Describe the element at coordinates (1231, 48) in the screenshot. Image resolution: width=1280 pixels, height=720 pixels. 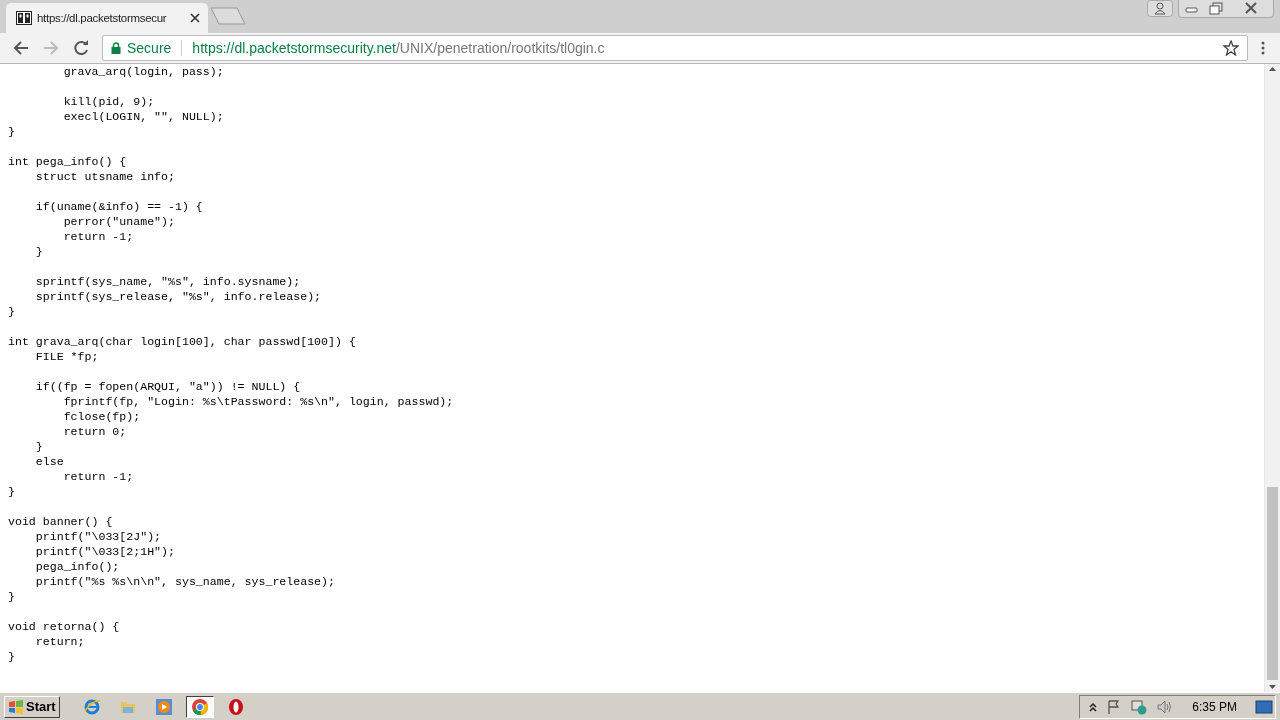
I see `star-icon` at that location.